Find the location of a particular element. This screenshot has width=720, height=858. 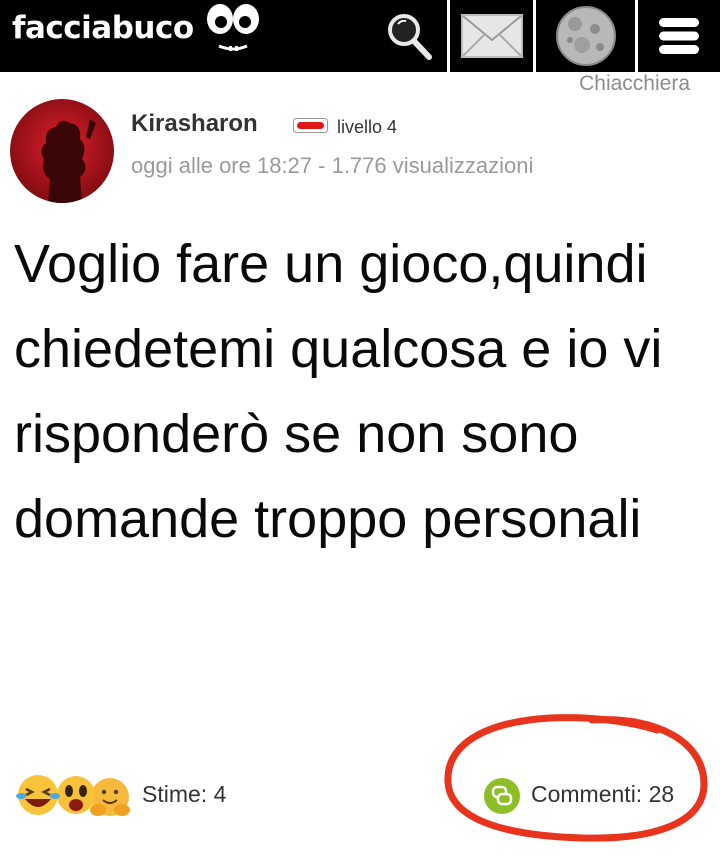

search-icon is located at coordinates (409, 37).